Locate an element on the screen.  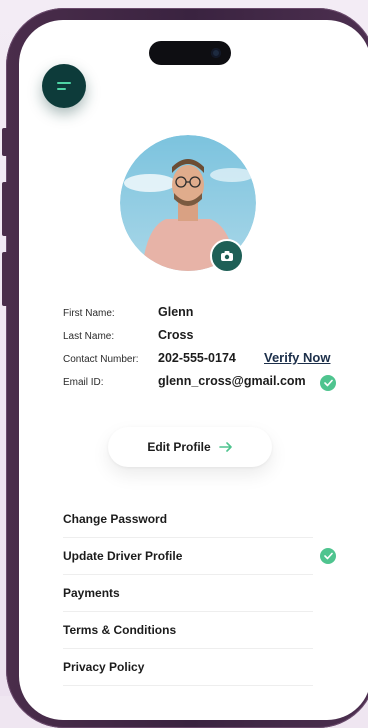
contact-number-value: 202-555-0174 is located at coordinates (197, 358).